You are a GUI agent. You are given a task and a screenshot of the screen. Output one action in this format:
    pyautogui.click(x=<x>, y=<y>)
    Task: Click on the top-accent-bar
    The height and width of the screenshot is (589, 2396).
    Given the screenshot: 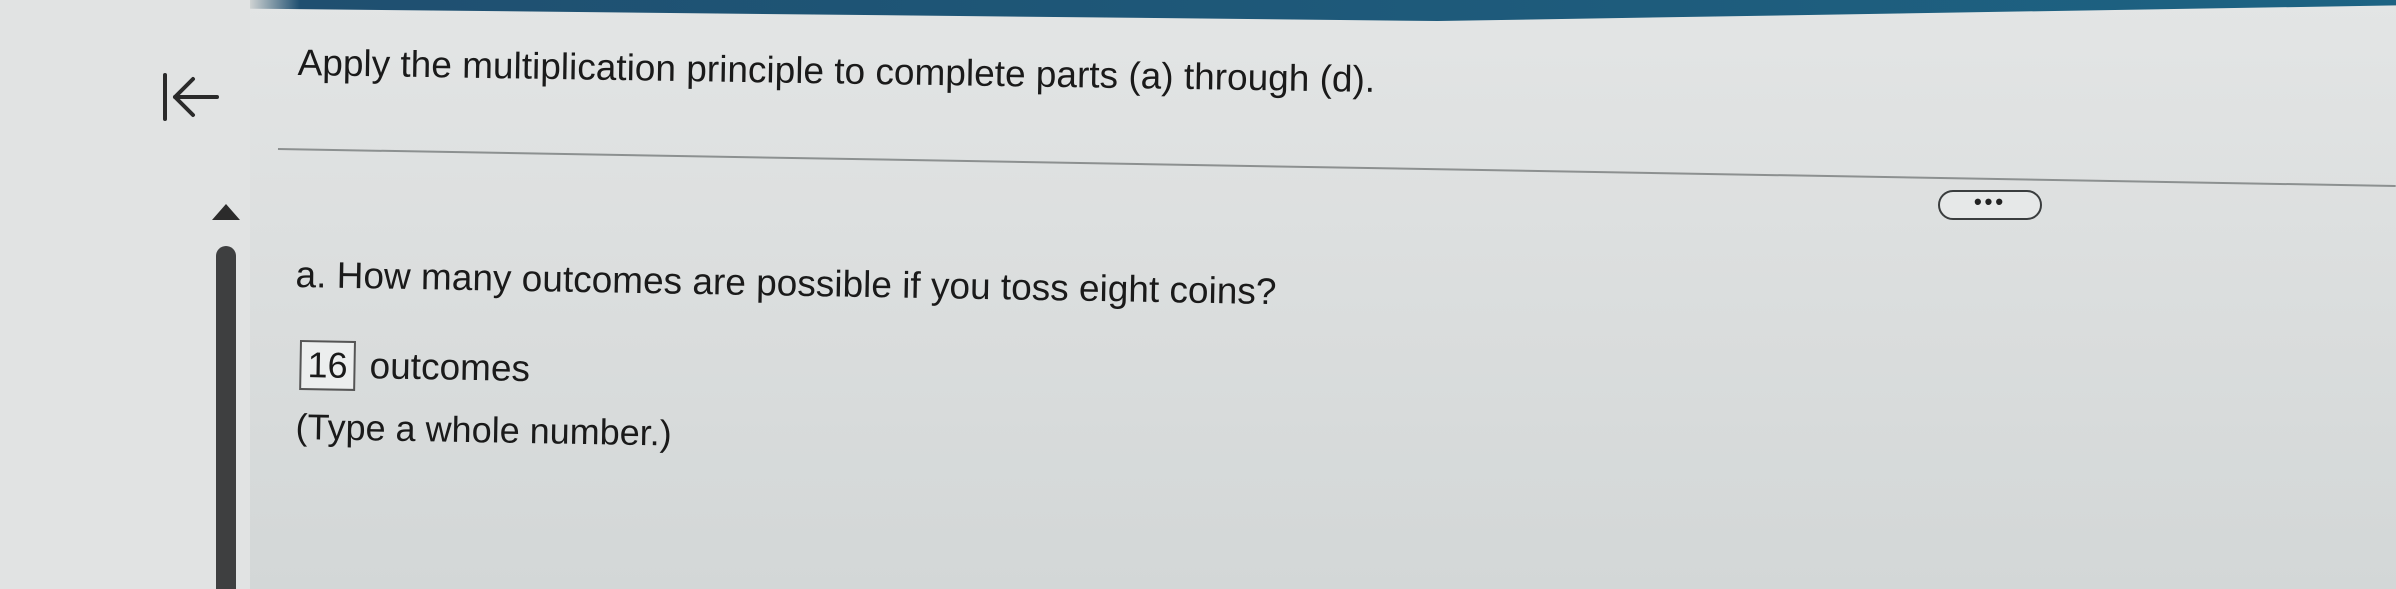 What is the action you would take?
    pyautogui.click(x=1198, y=10)
    